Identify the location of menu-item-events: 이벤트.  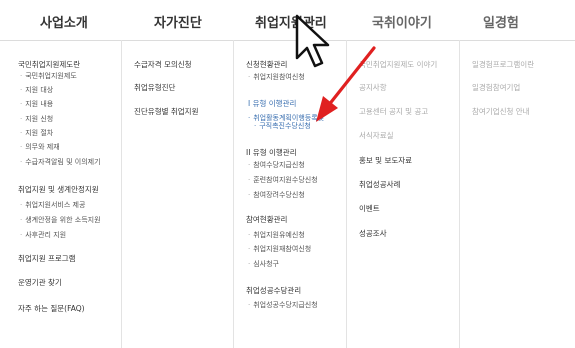
(369, 208).